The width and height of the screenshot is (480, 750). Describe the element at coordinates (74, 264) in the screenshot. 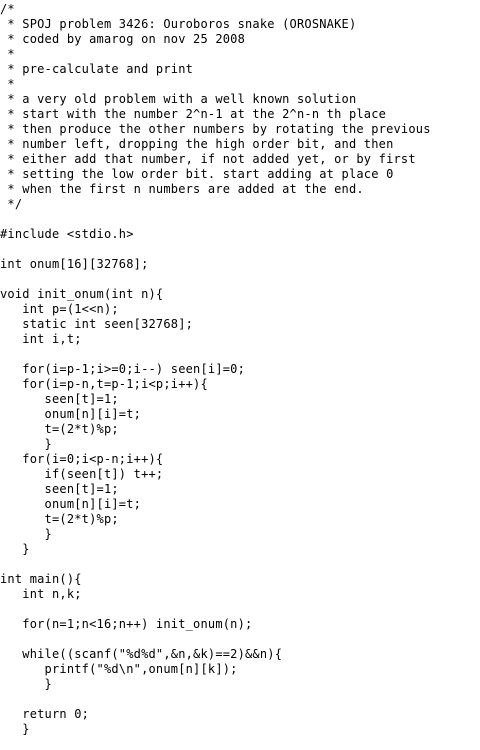

I see `code-line: int onum[16][32768];` at that location.